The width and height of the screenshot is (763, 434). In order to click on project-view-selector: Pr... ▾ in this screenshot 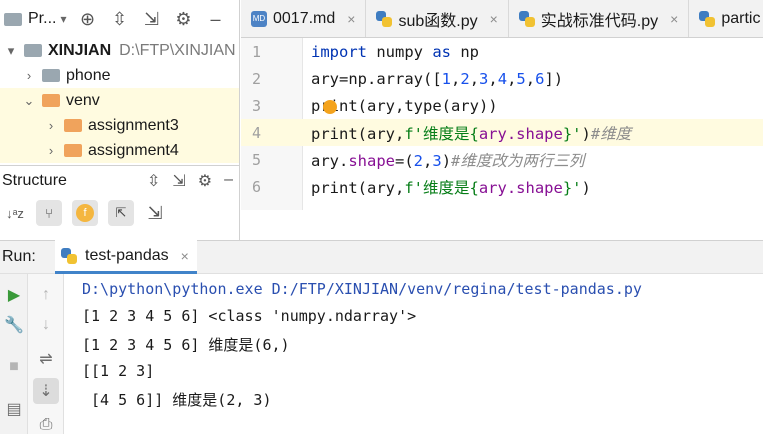, I will do `click(35, 19)`.